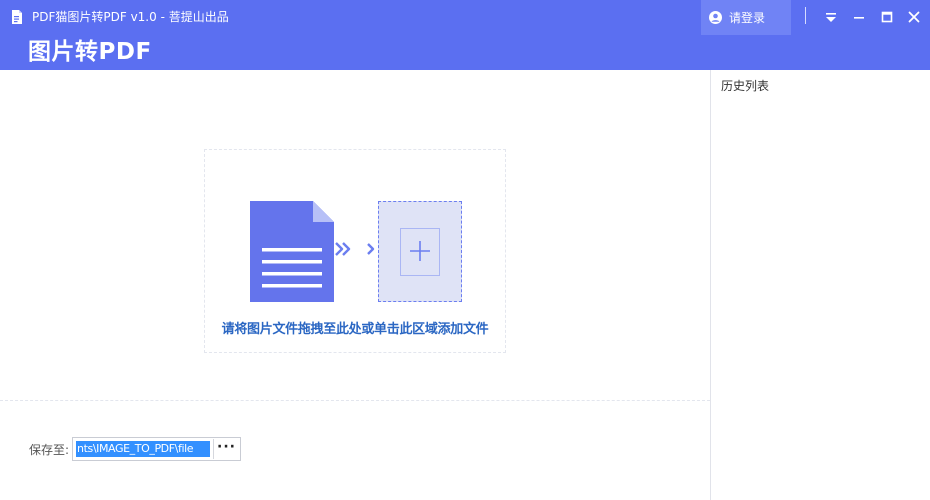 The width and height of the screenshot is (930, 500). What do you see at coordinates (143, 449) in the screenshot?
I see `save-path-input` at bounding box center [143, 449].